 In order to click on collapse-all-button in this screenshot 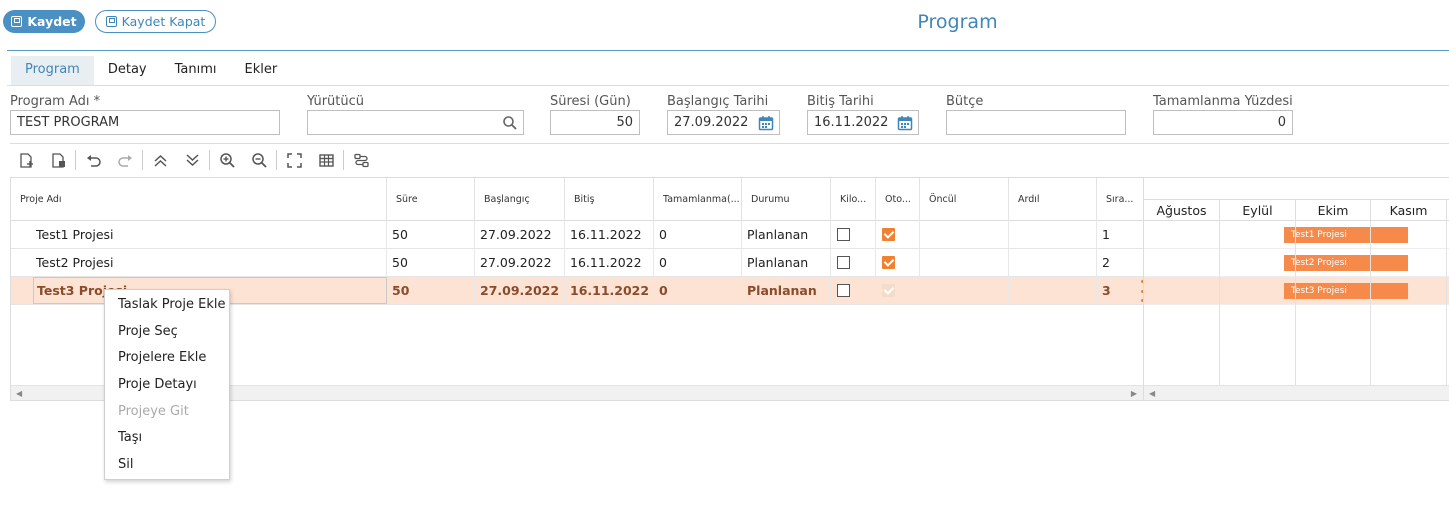, I will do `click(160, 160)`.